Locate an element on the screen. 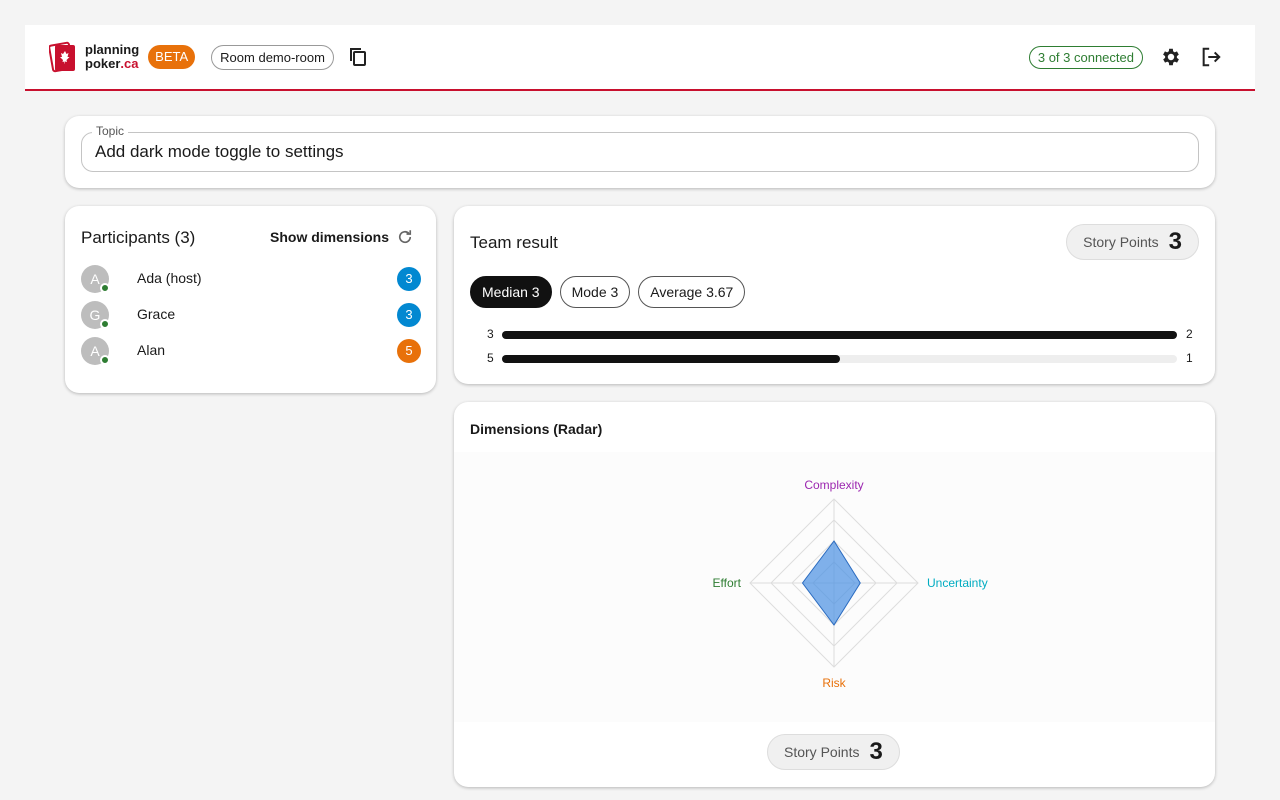 The height and width of the screenshot is (800, 1280). distribution-value: 3 is located at coordinates (490, 334).